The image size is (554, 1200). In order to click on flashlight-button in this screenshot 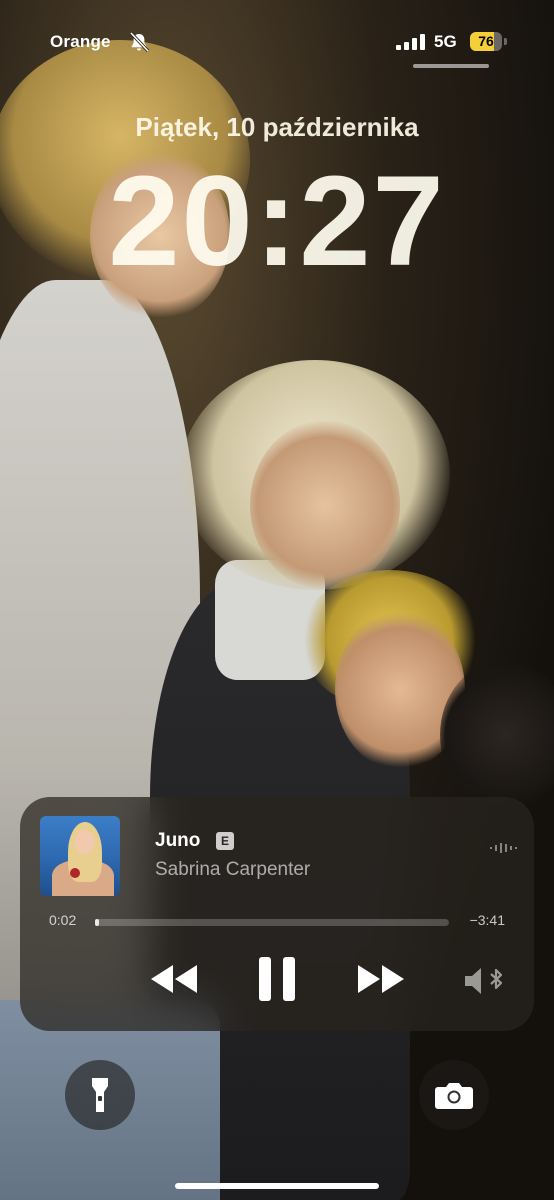, I will do `click(100, 1095)`.